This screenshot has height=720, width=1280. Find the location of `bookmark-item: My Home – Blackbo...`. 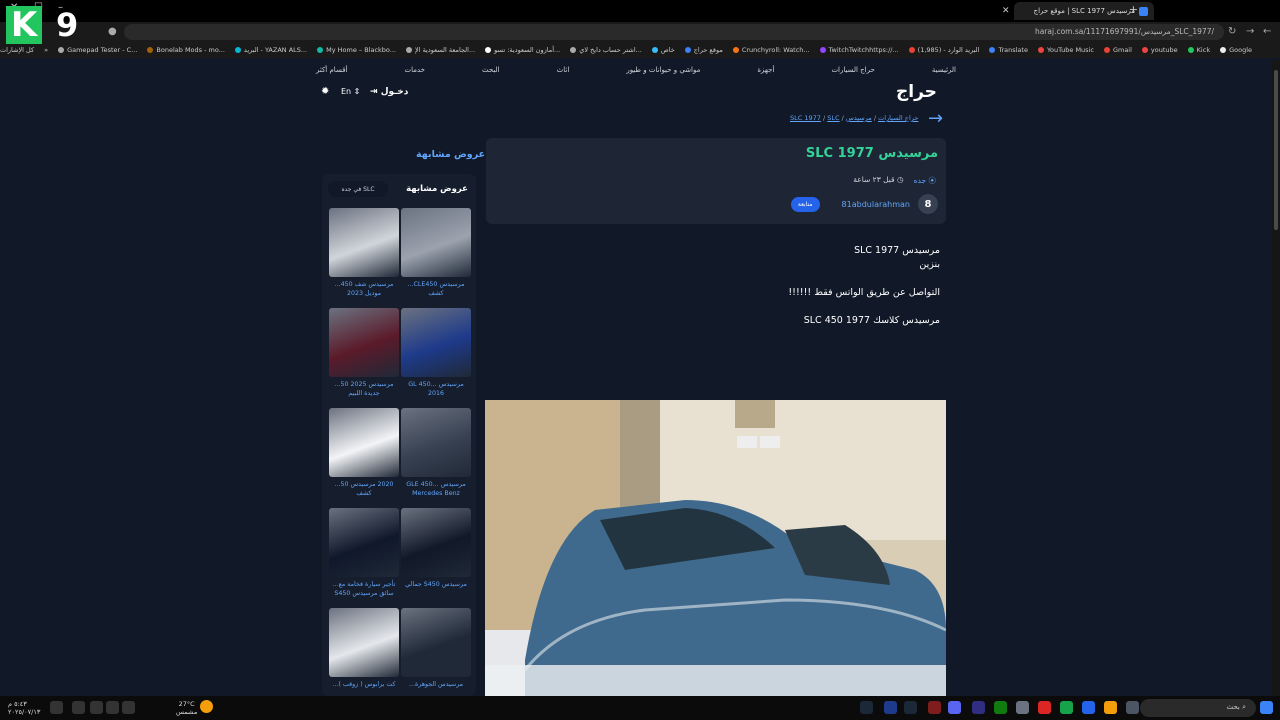

bookmark-item: My Home – Blackbo... is located at coordinates (356, 50).